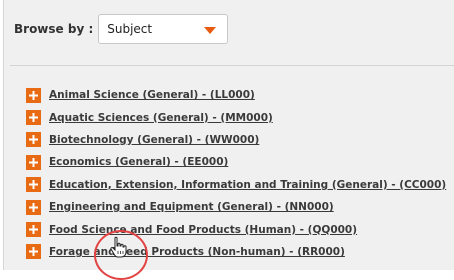 Image resolution: width=454 pixels, height=280 pixels. I want to click on caret-down-icon, so click(210, 30).